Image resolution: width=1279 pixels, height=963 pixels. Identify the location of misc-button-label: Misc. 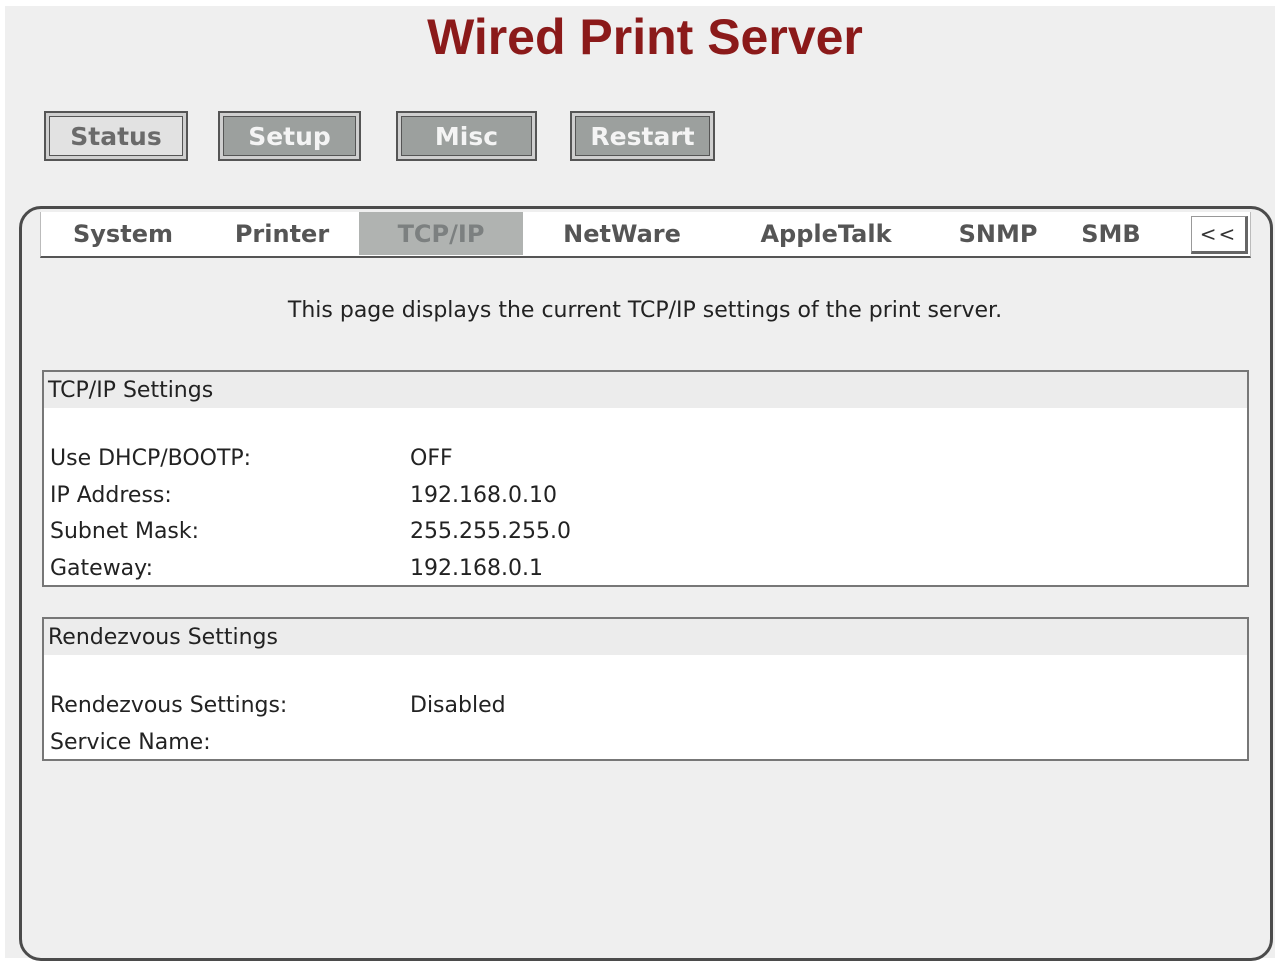
(466, 136).